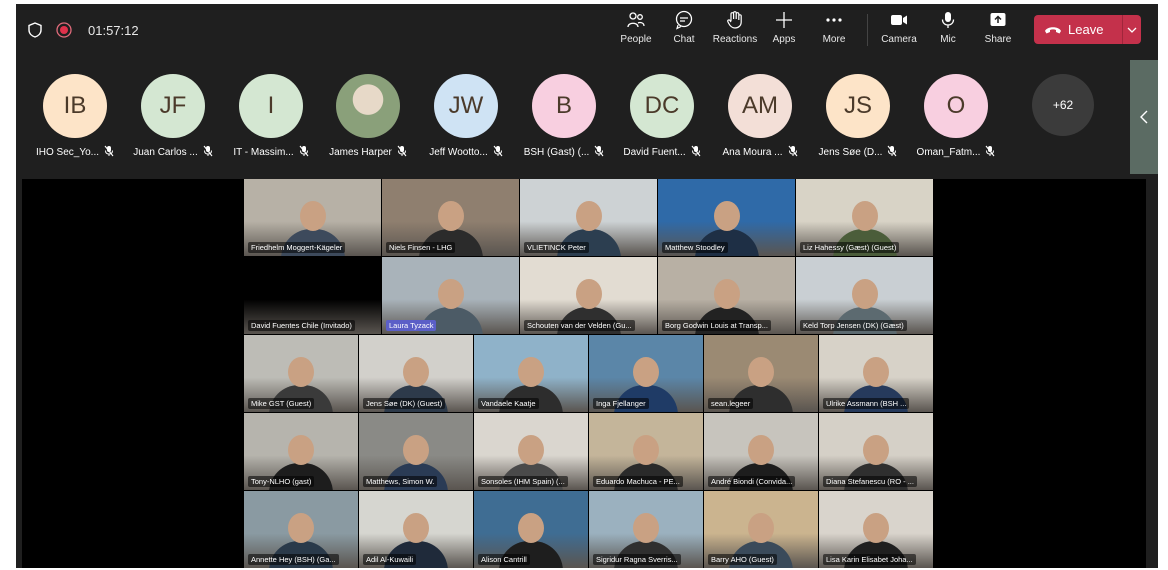 Image resolution: width=1168 pixels, height=570 pixels. What do you see at coordinates (450, 295) in the screenshot?
I see `video-tile: Laura Tyzack` at bounding box center [450, 295].